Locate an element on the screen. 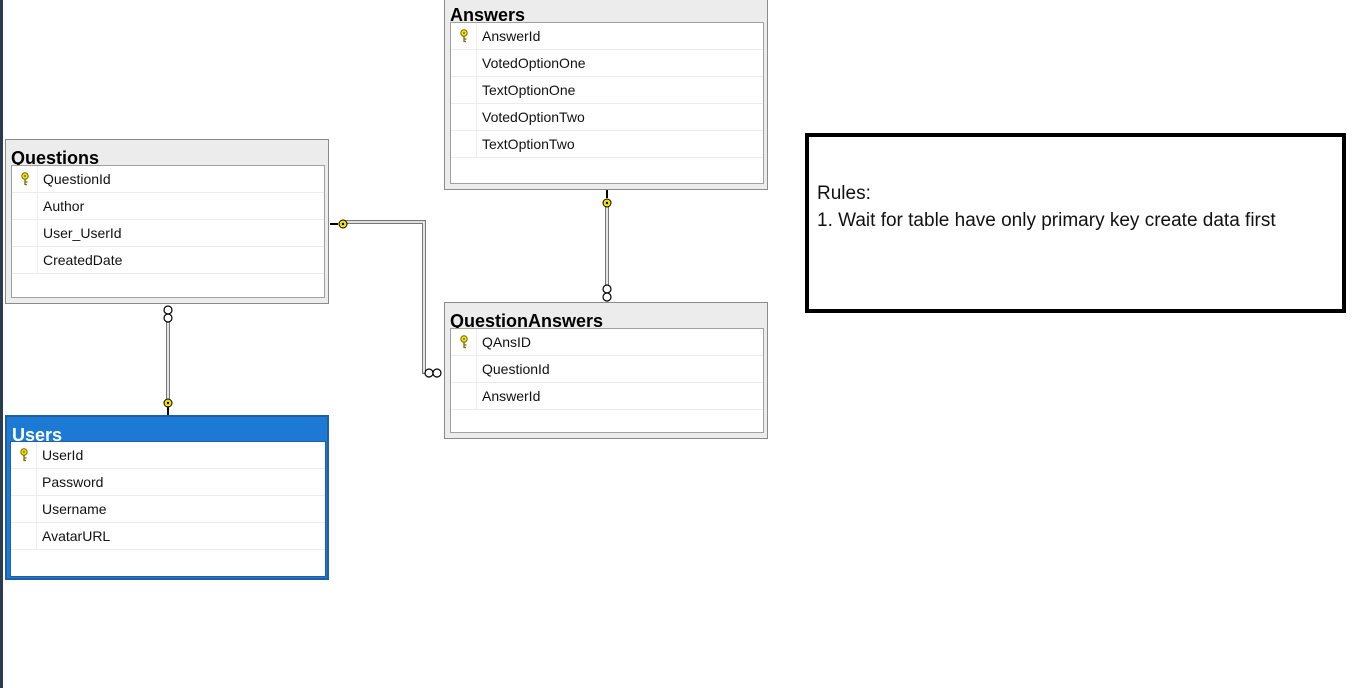 The width and height of the screenshot is (1367, 688). column-row: AvatarURL is located at coordinates (168, 536).